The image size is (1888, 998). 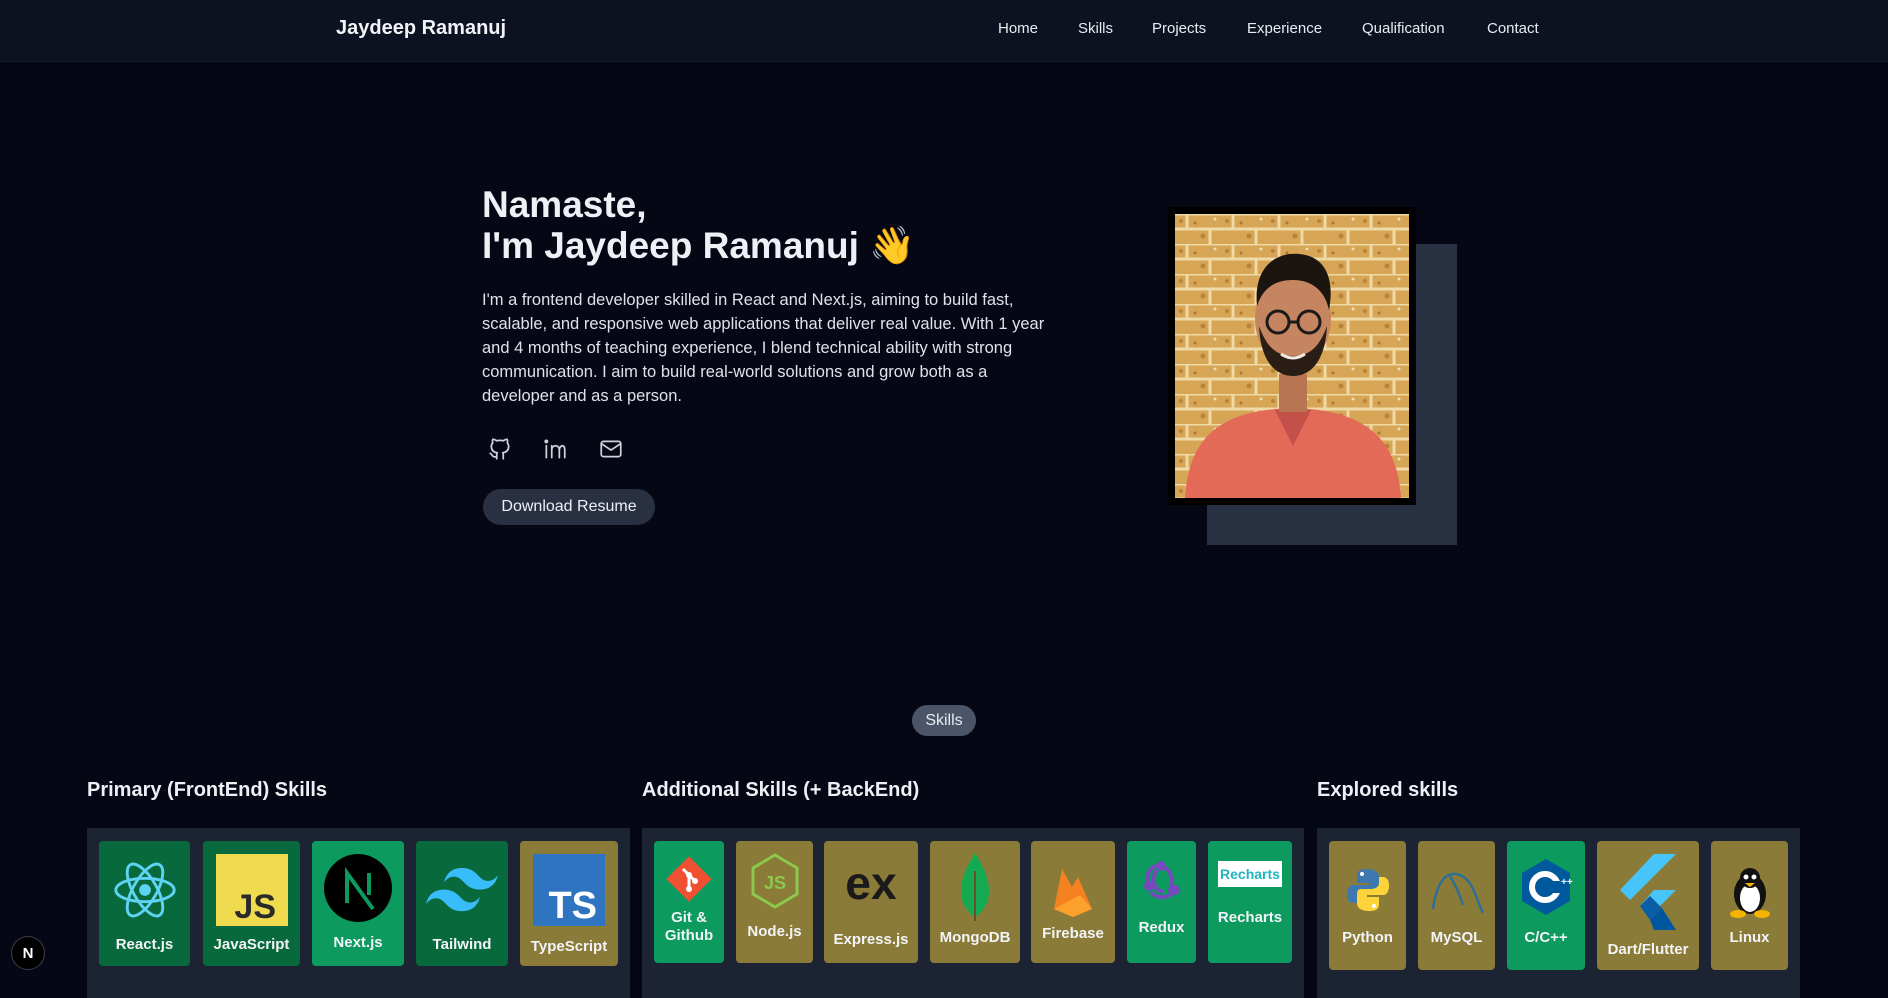 What do you see at coordinates (689, 879) in the screenshot?
I see `git-icon` at bounding box center [689, 879].